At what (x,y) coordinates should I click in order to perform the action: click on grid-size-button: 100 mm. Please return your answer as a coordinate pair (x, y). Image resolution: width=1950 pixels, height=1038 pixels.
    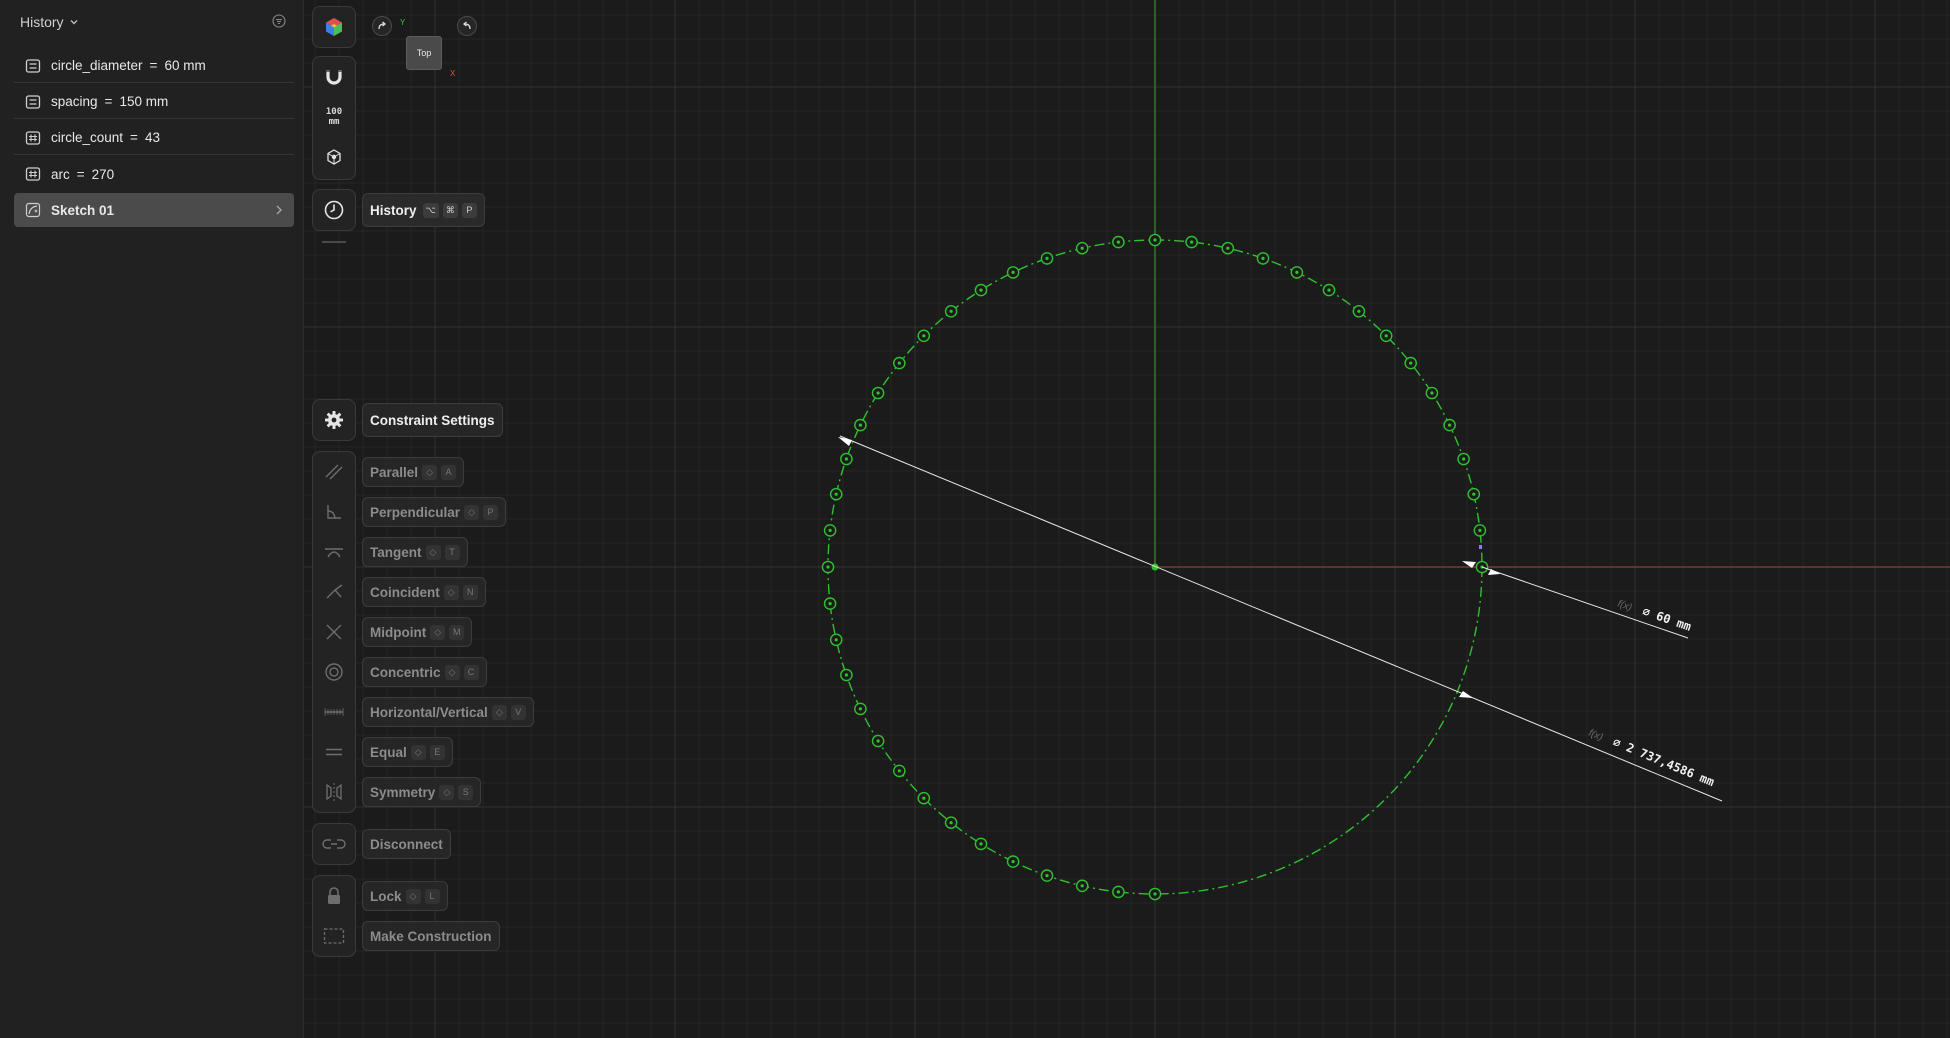
    Looking at the image, I should click on (334, 117).